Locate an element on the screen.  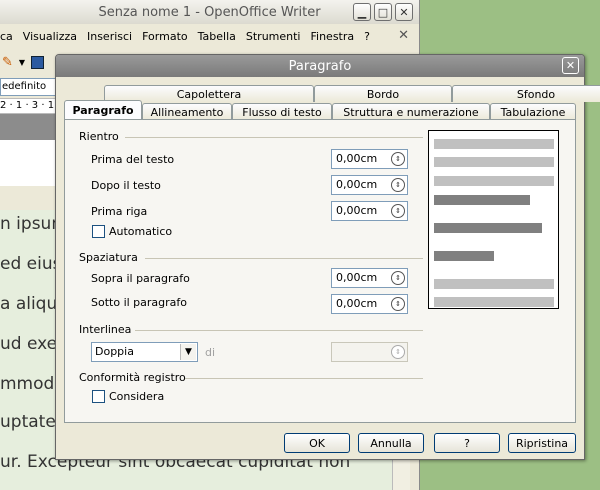
interlinea-di-field: ⇕ is located at coordinates (369, 352).